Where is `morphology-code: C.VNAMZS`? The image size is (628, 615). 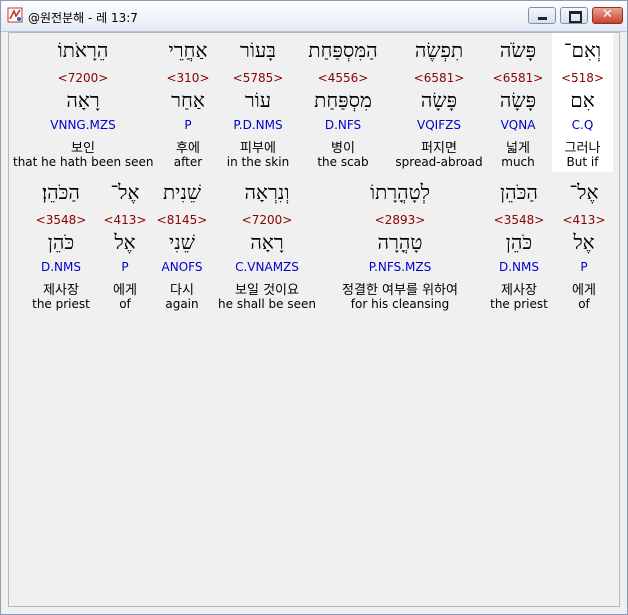
morphology-code: C.VNAMZS is located at coordinates (267, 267).